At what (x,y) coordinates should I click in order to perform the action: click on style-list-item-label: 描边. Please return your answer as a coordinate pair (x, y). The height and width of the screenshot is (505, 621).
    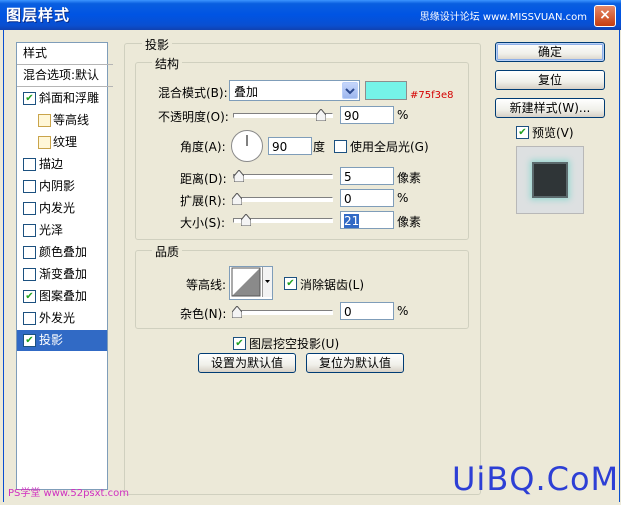
    Looking at the image, I should click on (51, 164).